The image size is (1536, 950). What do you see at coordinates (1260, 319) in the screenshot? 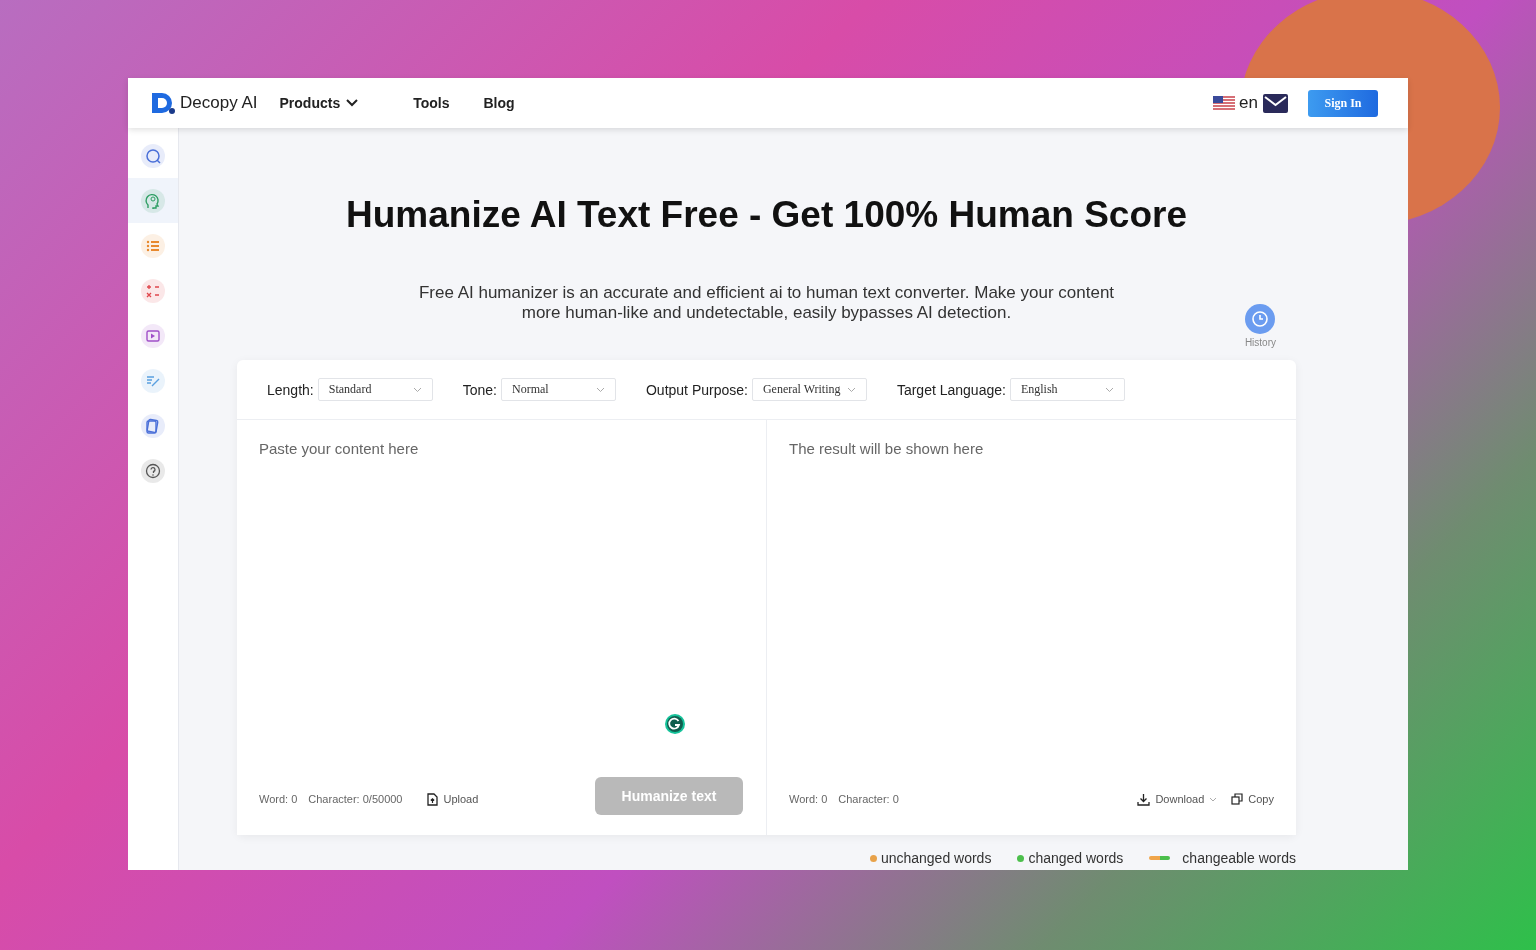
I see `clock-icon` at bounding box center [1260, 319].